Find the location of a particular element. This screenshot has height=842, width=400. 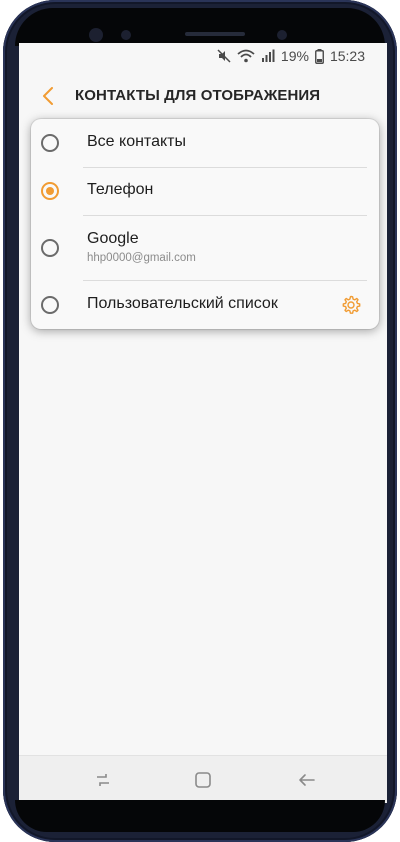

clock: 15:23 is located at coordinates (347, 56).